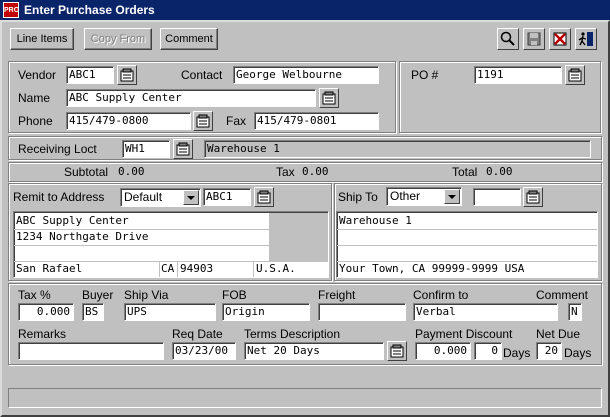  Describe the element at coordinates (358, 197) in the screenshot. I see `ship-to-label: Ship To` at that location.